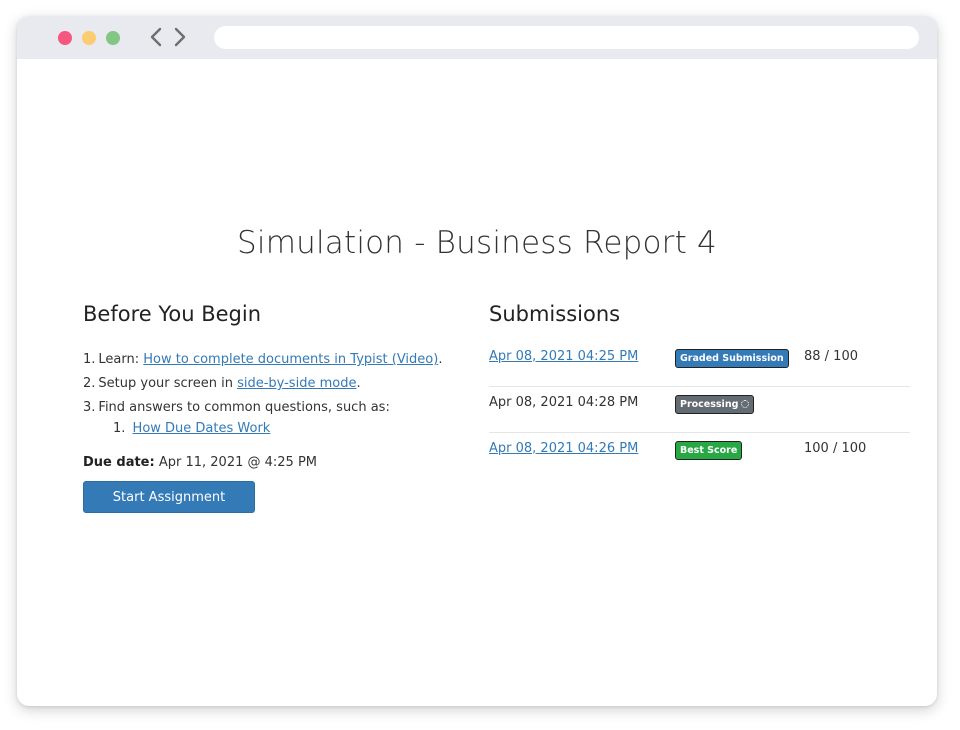 The height and width of the screenshot is (730, 960). I want to click on step-text: Learn:, so click(121, 359).